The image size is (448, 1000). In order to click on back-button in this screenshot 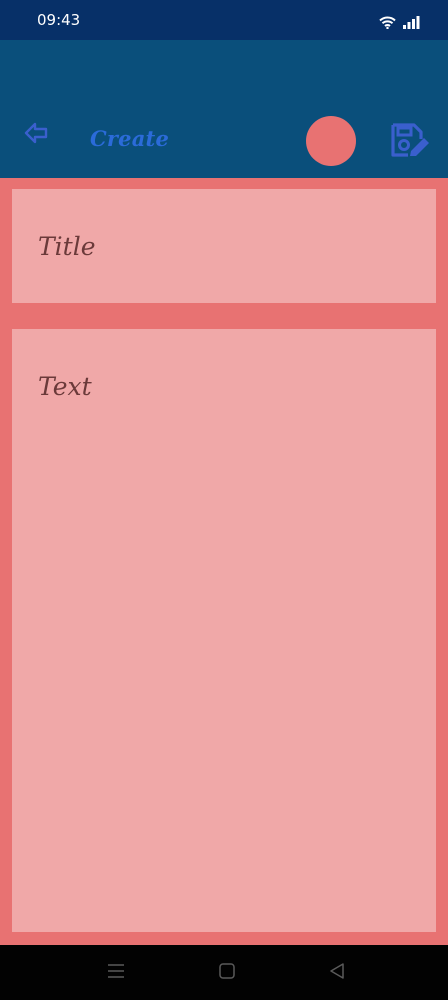, I will do `click(36, 135)`.